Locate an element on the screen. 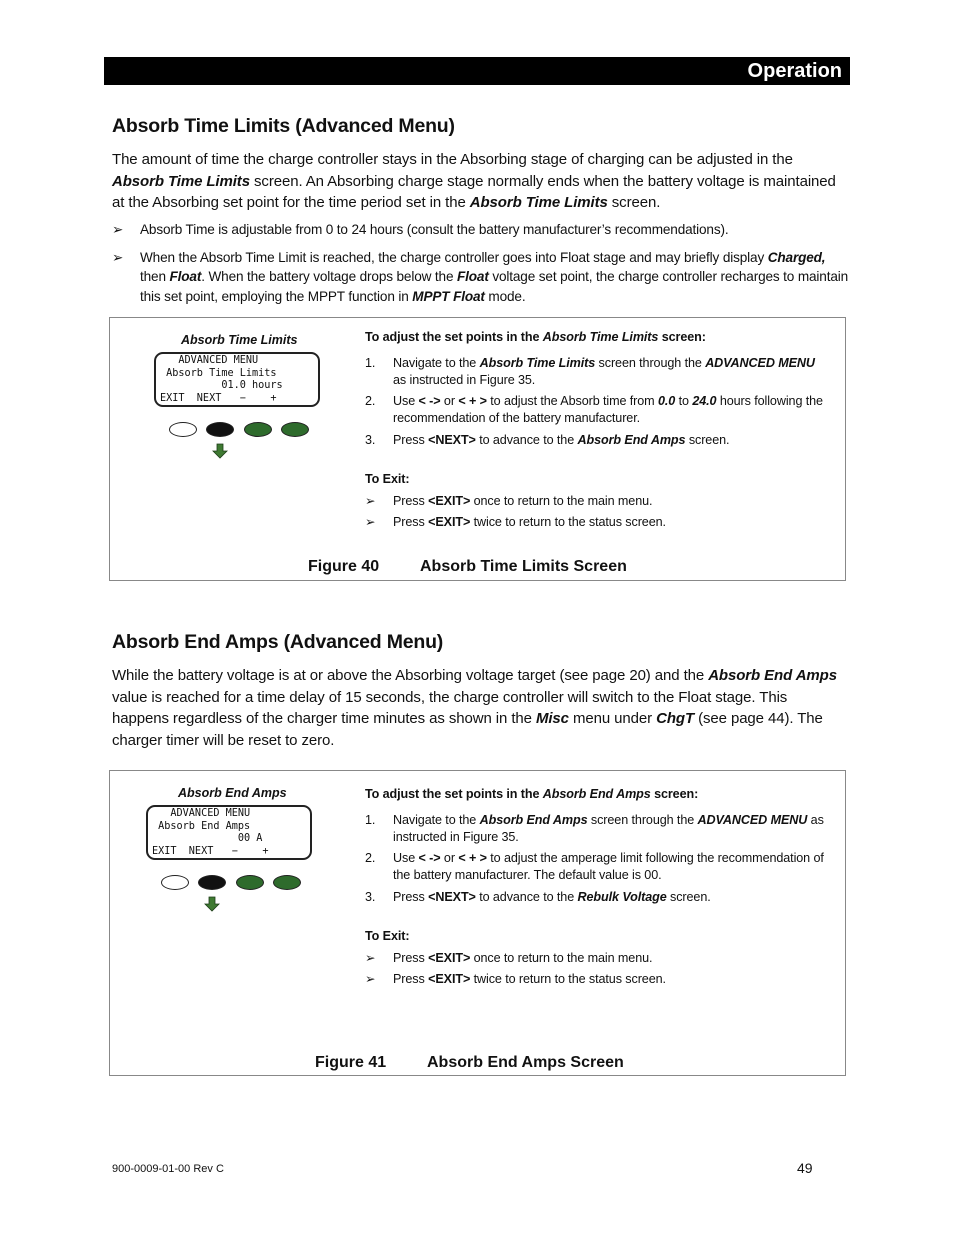  document-number: 900-0009-01-00 Rev C is located at coordinates (168, 1169).